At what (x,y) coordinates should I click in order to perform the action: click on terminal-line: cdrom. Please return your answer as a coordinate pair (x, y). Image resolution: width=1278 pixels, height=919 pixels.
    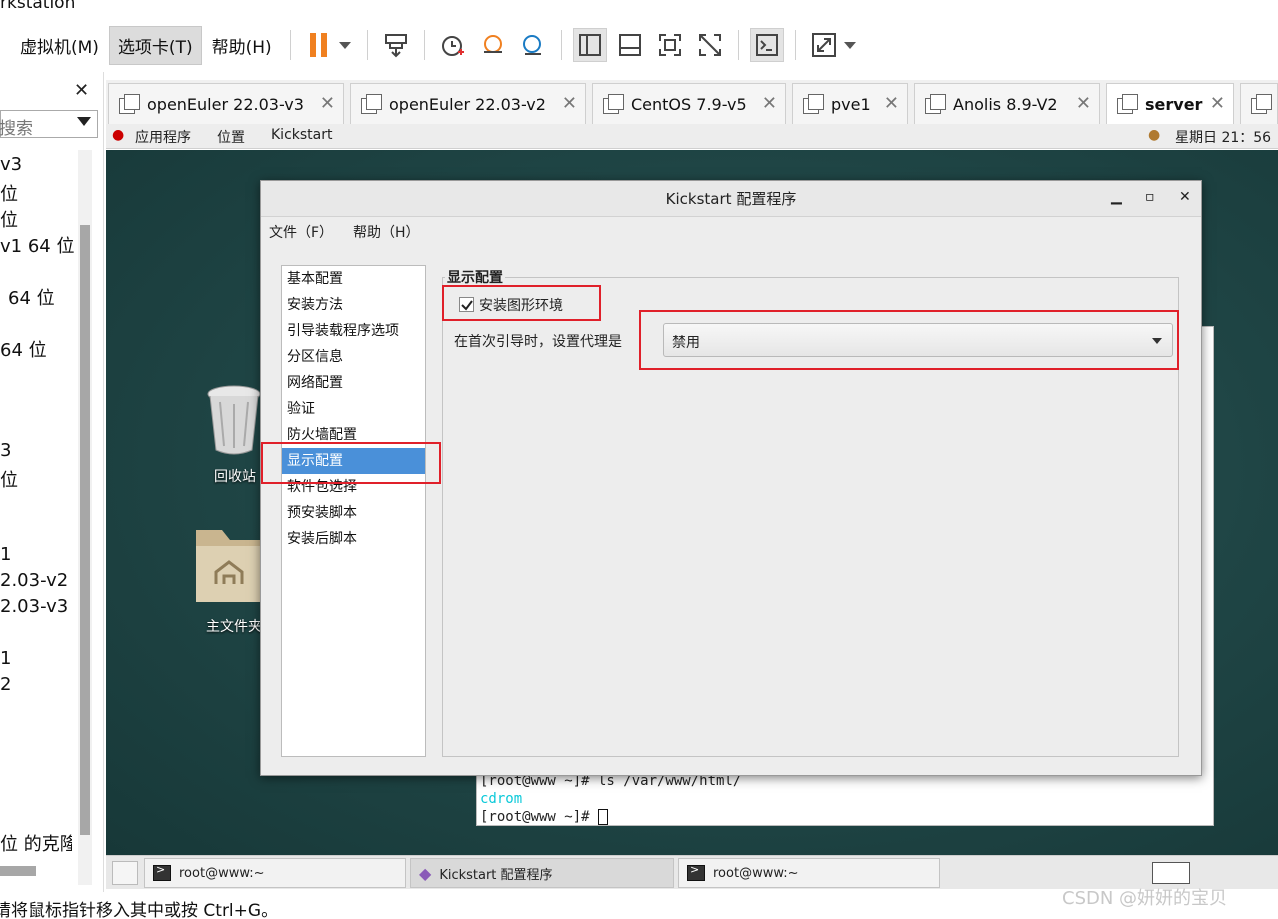
    Looking at the image, I should click on (501, 799).